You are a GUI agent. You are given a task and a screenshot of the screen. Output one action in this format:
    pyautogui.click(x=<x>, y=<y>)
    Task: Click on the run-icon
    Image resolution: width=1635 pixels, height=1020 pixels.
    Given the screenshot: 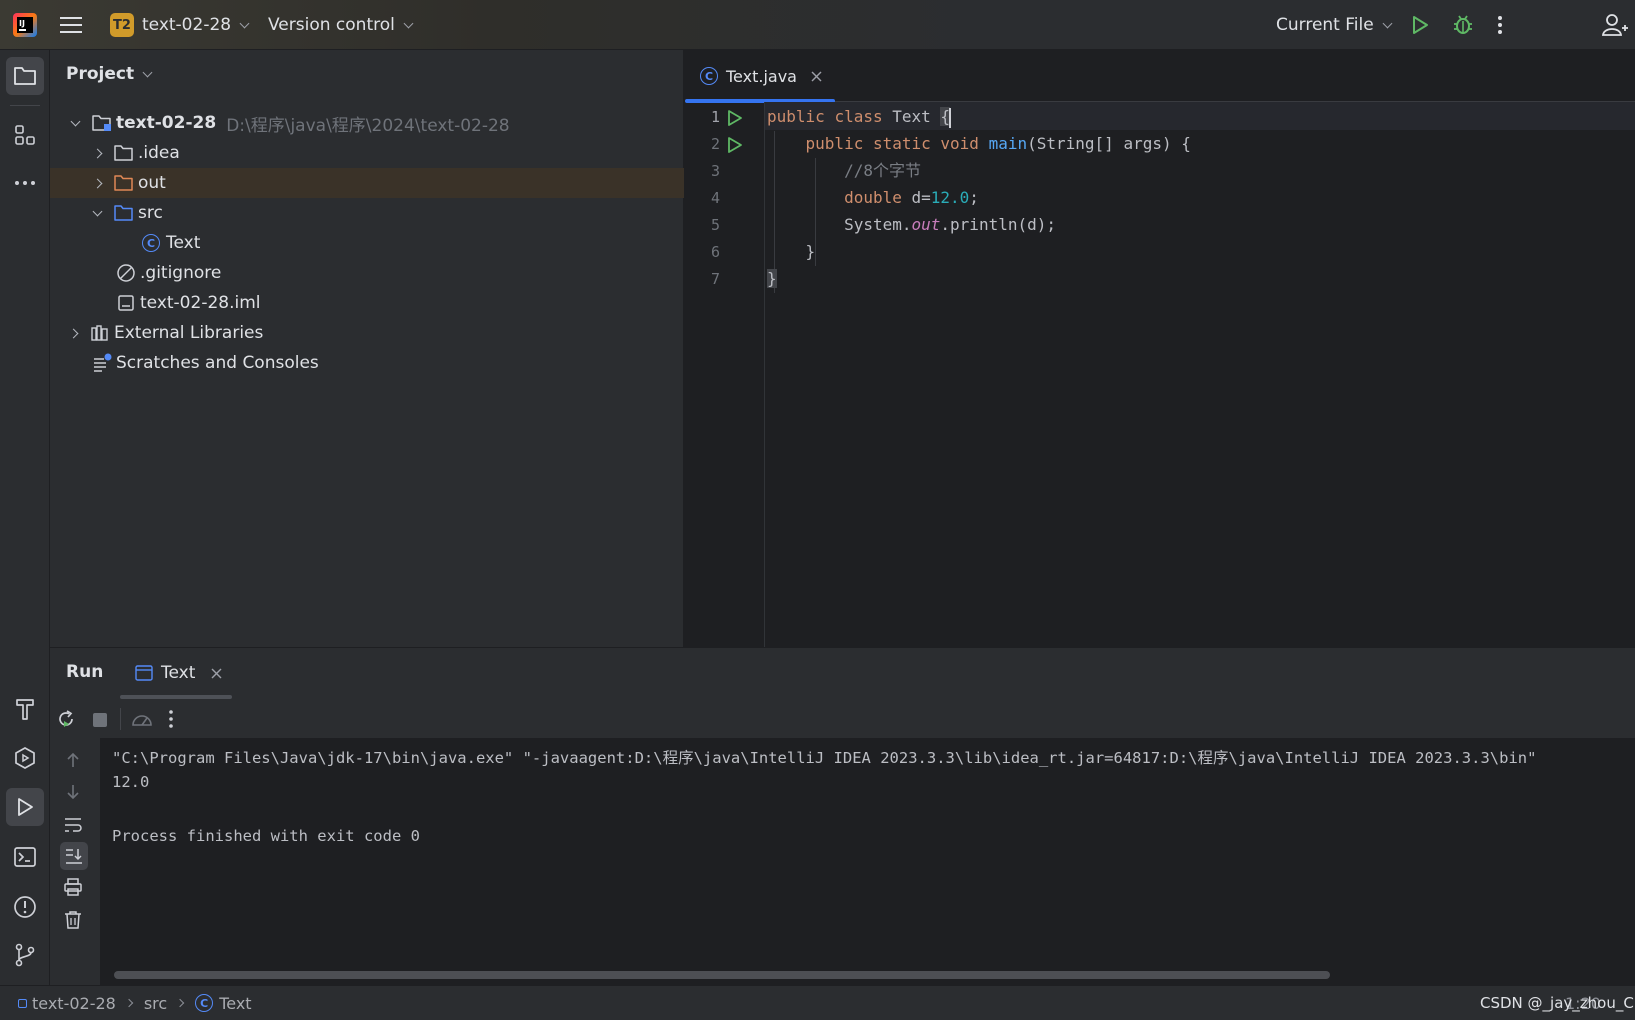 What is the action you would take?
    pyautogui.click(x=25, y=807)
    